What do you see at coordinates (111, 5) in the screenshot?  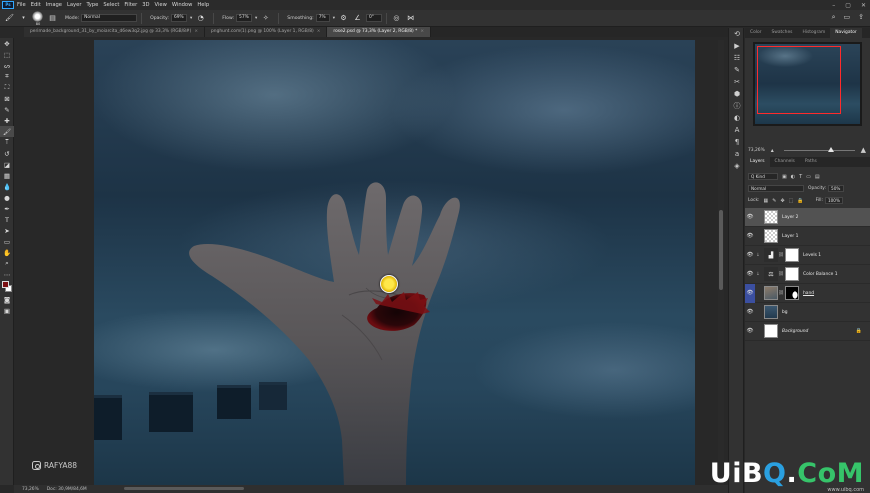 I see `menu-select: Select` at bounding box center [111, 5].